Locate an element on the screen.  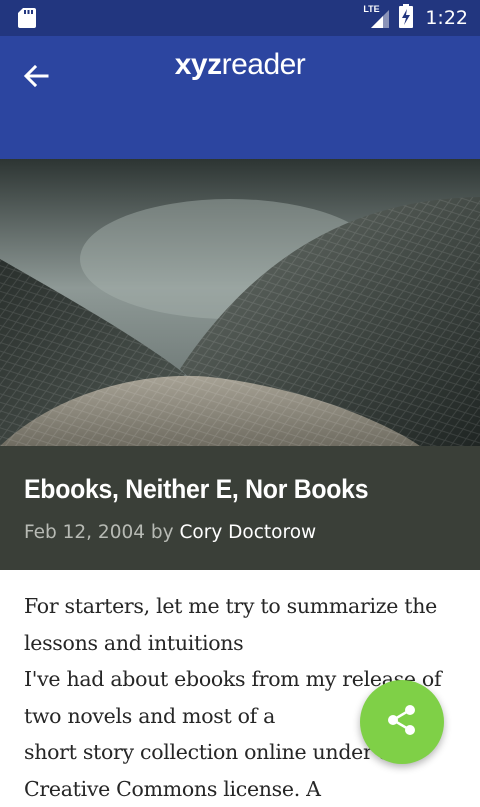
byline-by: by is located at coordinates (162, 532).